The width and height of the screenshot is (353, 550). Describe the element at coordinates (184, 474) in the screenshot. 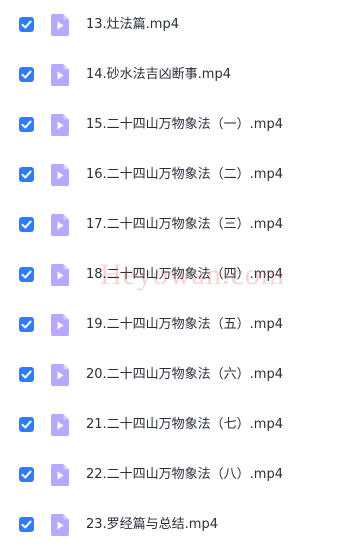

I see `file-name: 22.二十四山万物象法（八）.mp4` at that location.